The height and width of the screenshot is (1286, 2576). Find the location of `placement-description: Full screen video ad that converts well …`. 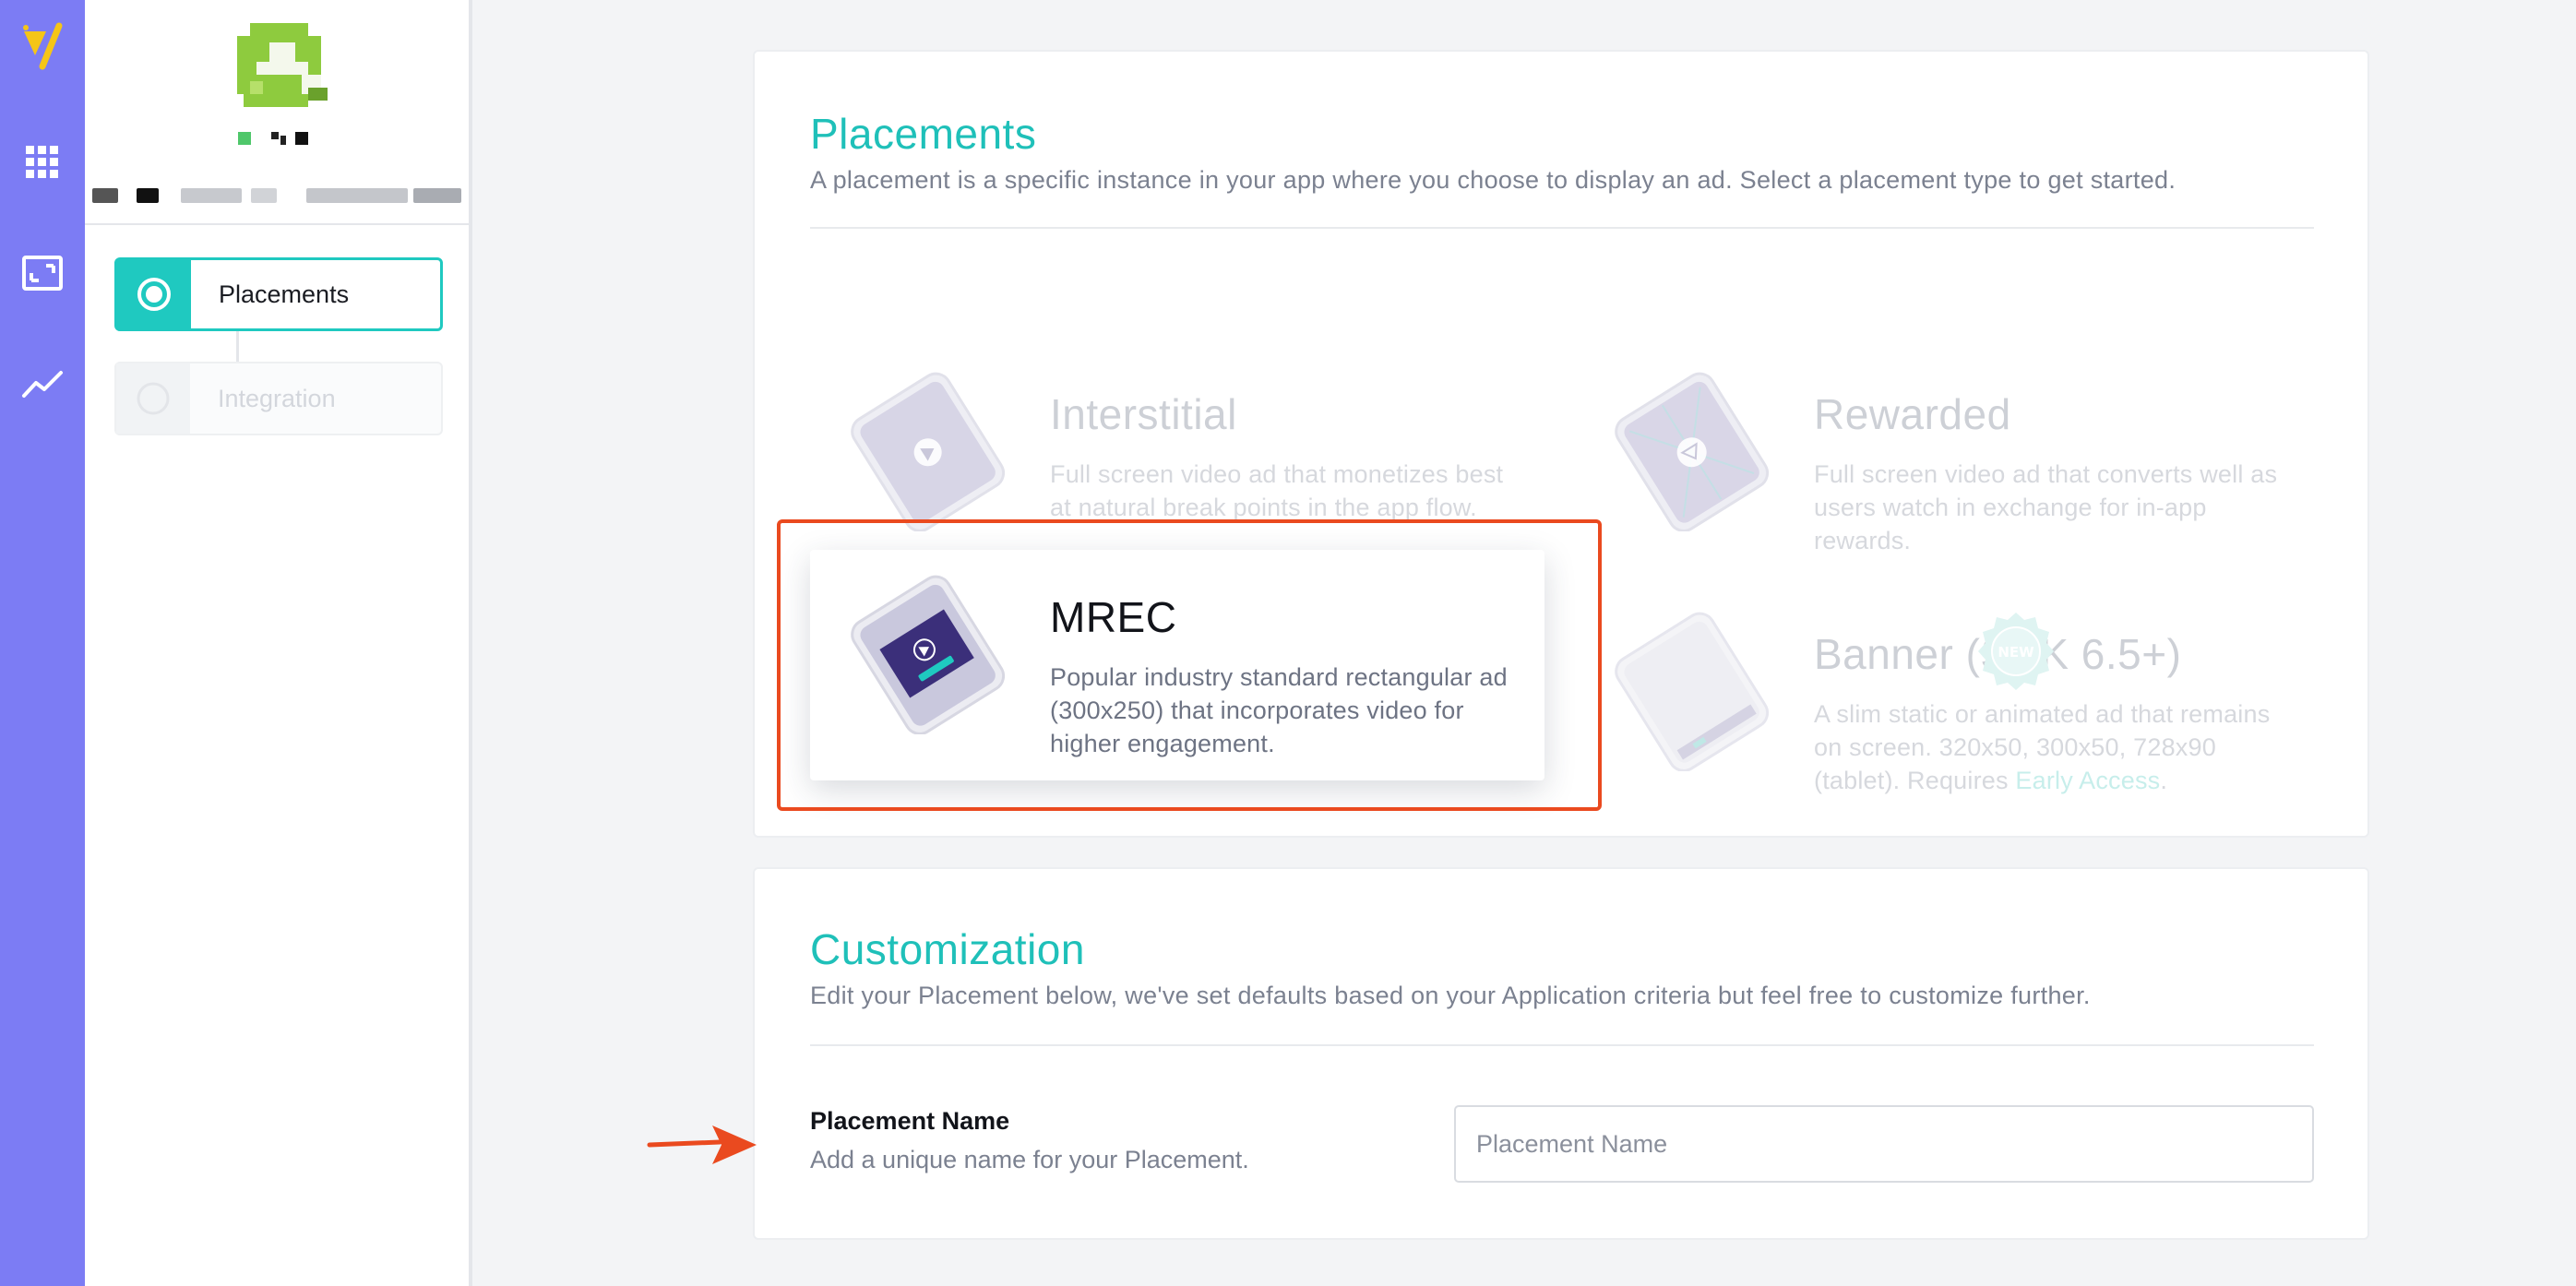

placement-description: Full screen video ad that converts well … is located at coordinates (2046, 507).